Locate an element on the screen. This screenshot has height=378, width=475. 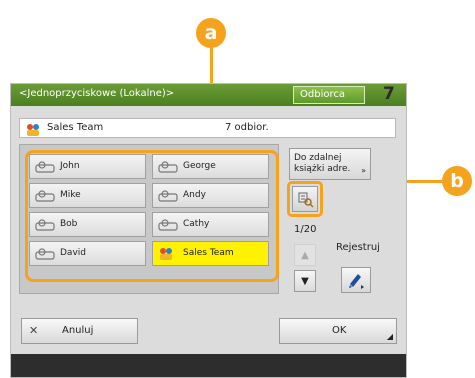
chevron-right-icon: » is located at coordinates (363, 170).